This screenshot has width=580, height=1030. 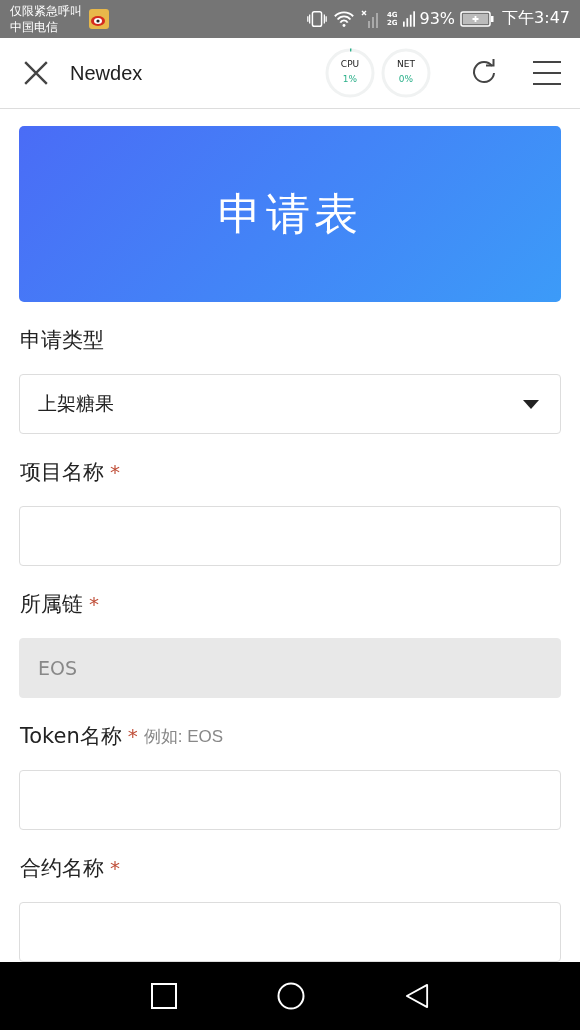 What do you see at coordinates (51, 605) in the screenshot?
I see `field-label: 所属链` at bounding box center [51, 605].